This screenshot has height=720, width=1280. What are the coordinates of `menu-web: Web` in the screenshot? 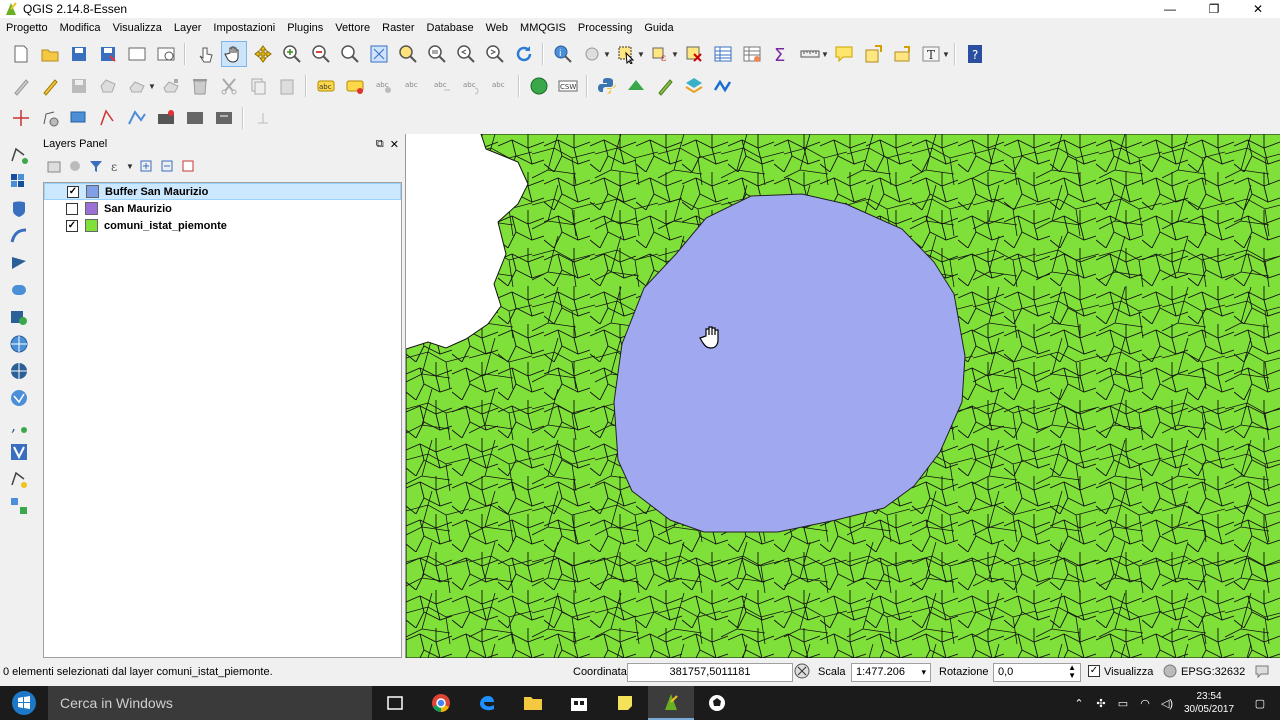 It's located at (497, 28).